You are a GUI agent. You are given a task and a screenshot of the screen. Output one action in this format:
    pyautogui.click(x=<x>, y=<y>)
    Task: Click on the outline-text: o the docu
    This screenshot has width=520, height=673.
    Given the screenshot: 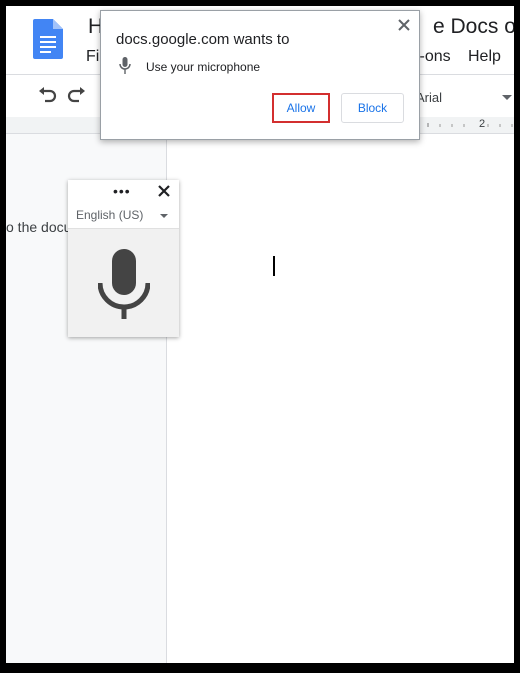 What is the action you would take?
    pyautogui.click(x=39, y=227)
    